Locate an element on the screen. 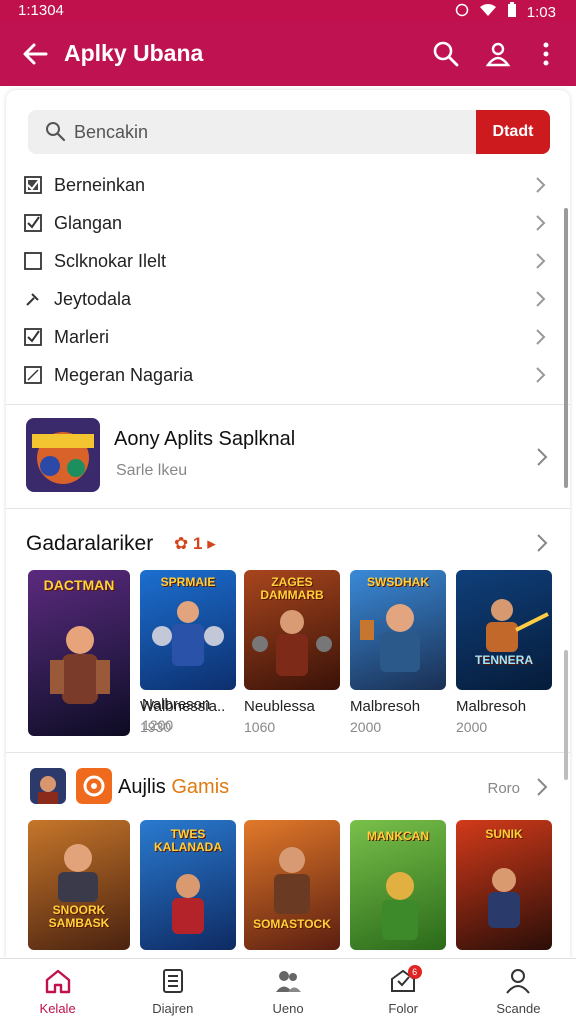 The image size is (576, 1024). section-badge-count: 1 is located at coordinates (197, 543).